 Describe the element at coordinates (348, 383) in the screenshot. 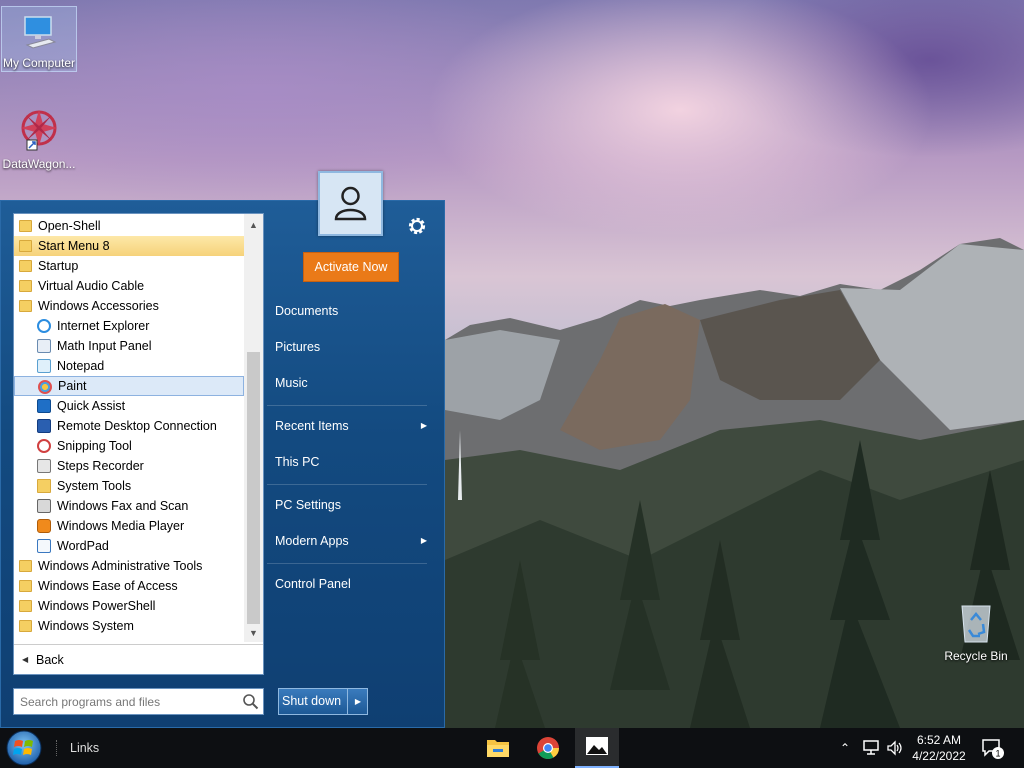

I see `menu-item-music: Music` at that location.